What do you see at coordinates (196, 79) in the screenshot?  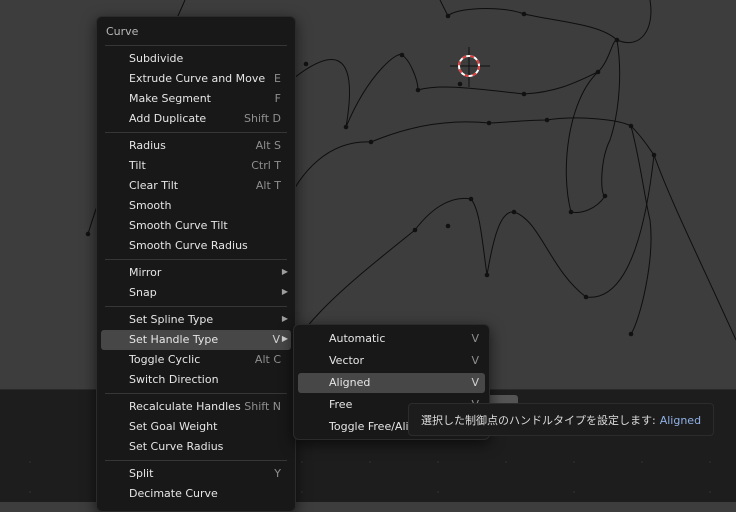 I see `menu-item-extrude-curve-and-move: Extrude Curve and Move E` at bounding box center [196, 79].